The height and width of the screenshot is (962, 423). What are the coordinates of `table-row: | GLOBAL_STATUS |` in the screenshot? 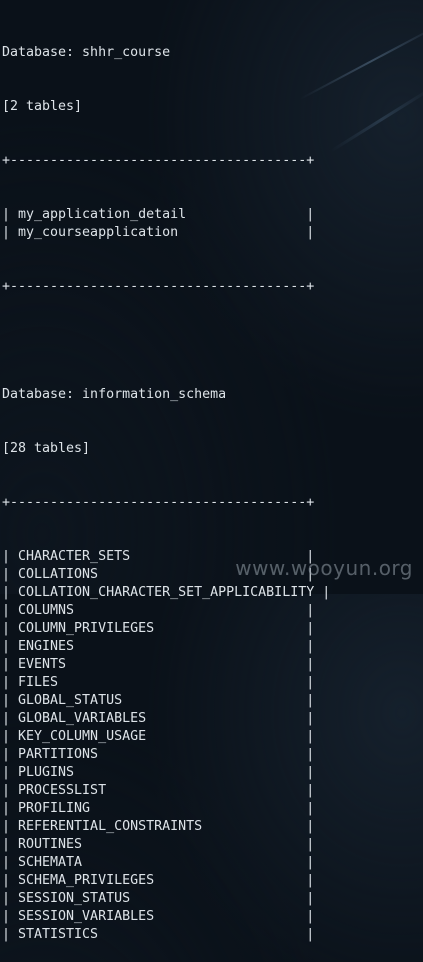 It's located at (158, 700).